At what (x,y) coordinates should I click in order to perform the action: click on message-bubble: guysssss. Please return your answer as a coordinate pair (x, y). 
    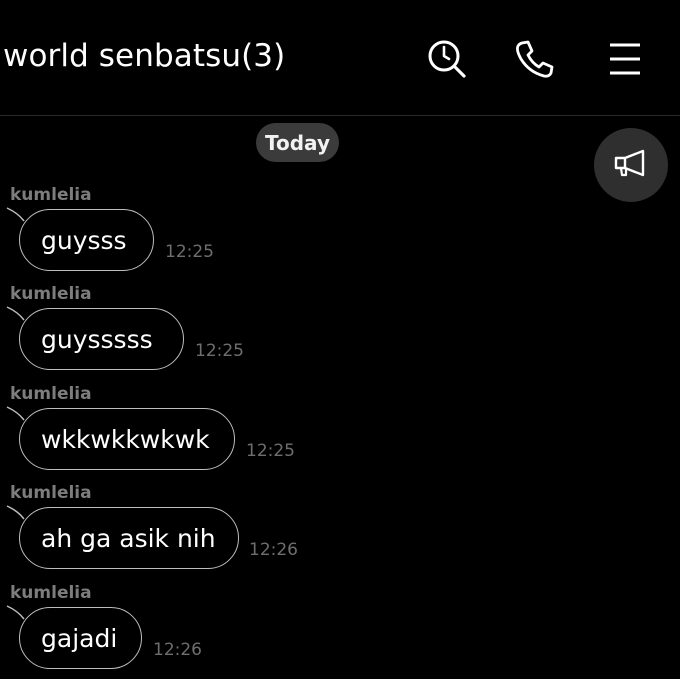
    Looking at the image, I should click on (101, 339).